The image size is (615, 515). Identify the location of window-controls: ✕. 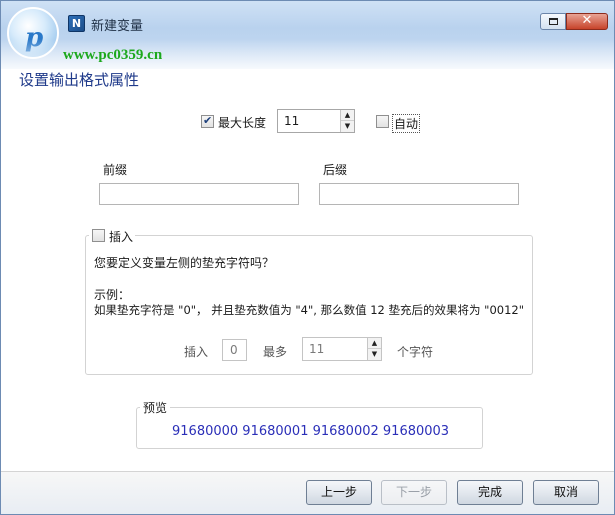
(574, 21).